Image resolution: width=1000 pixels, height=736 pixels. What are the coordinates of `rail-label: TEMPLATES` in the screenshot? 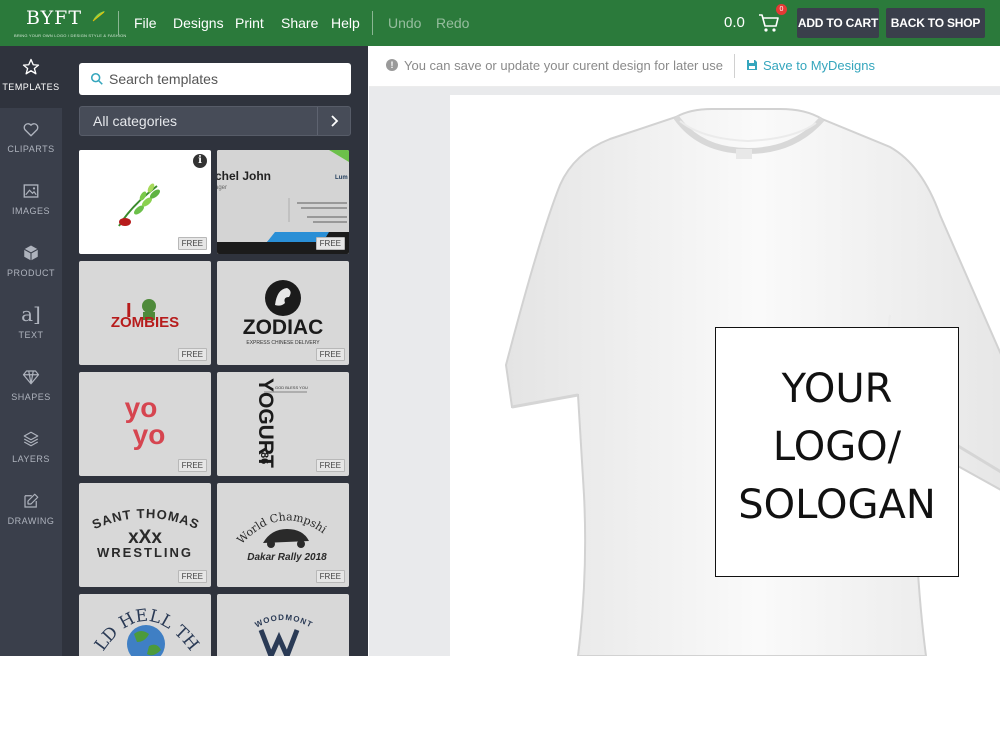 It's located at (31, 87).